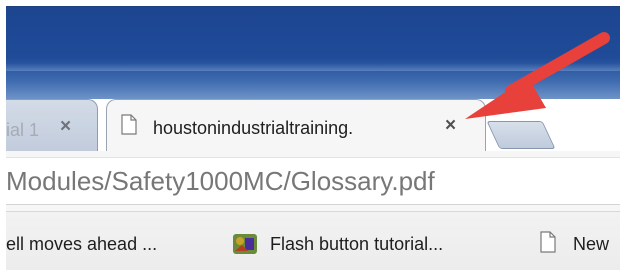 Image resolution: width=626 pixels, height=275 pixels. I want to click on tab-inactive-title: ial 1, so click(23, 130).